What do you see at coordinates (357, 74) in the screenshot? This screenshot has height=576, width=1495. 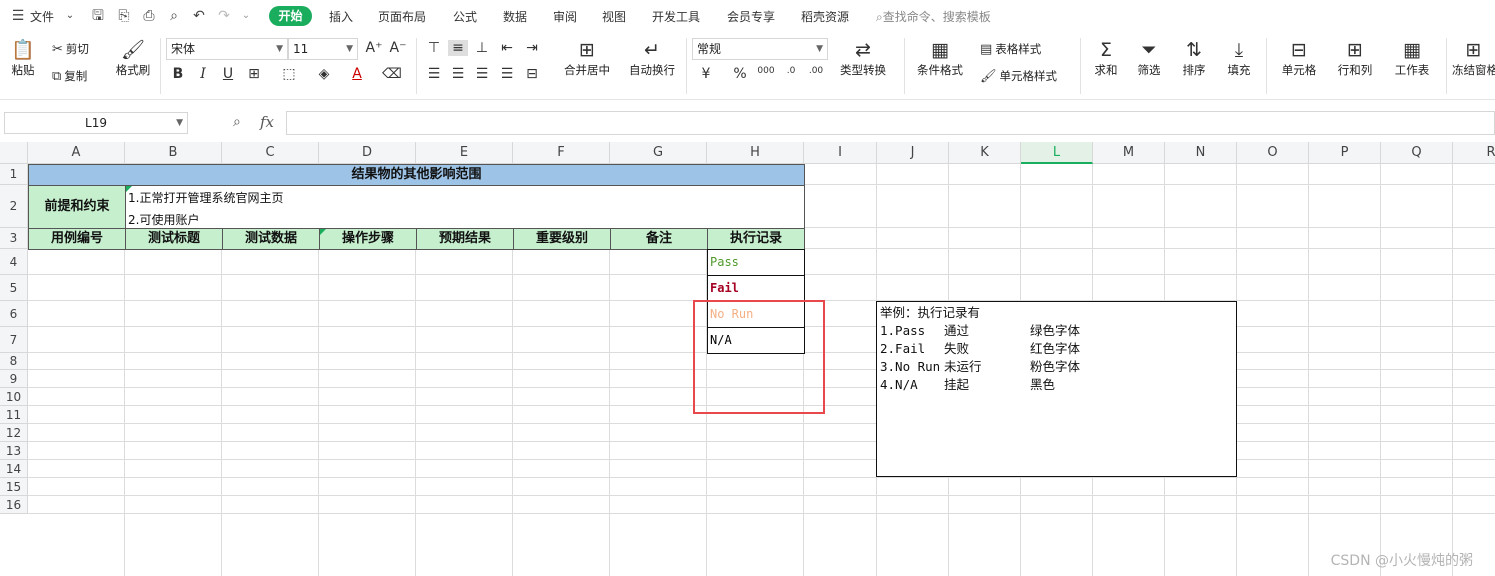 I see `font-color-icon: A` at bounding box center [357, 74].